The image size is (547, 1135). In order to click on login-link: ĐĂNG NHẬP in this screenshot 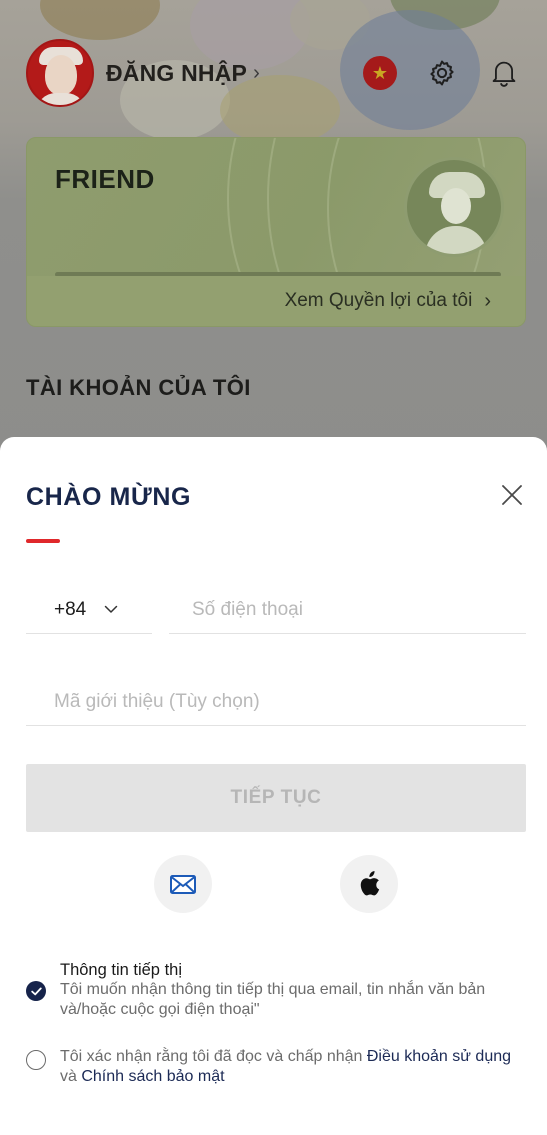, I will do `click(176, 73)`.